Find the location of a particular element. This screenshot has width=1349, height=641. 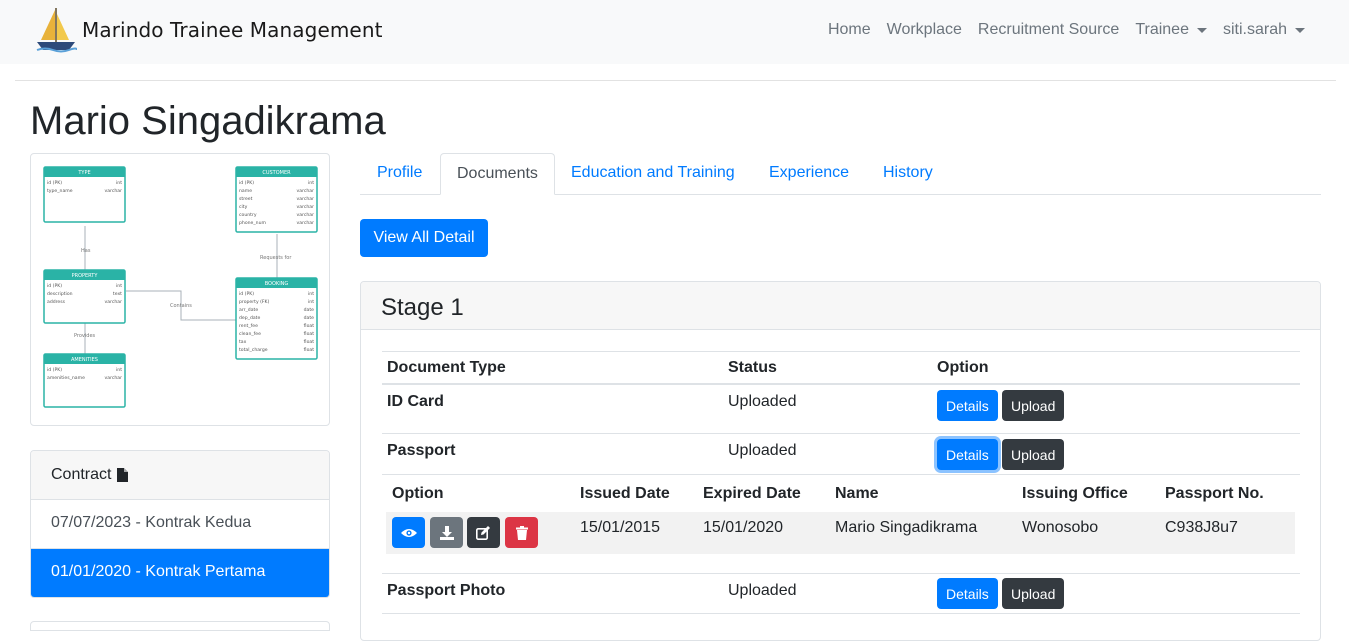

nav-workplace: Workplace is located at coordinates (924, 30).